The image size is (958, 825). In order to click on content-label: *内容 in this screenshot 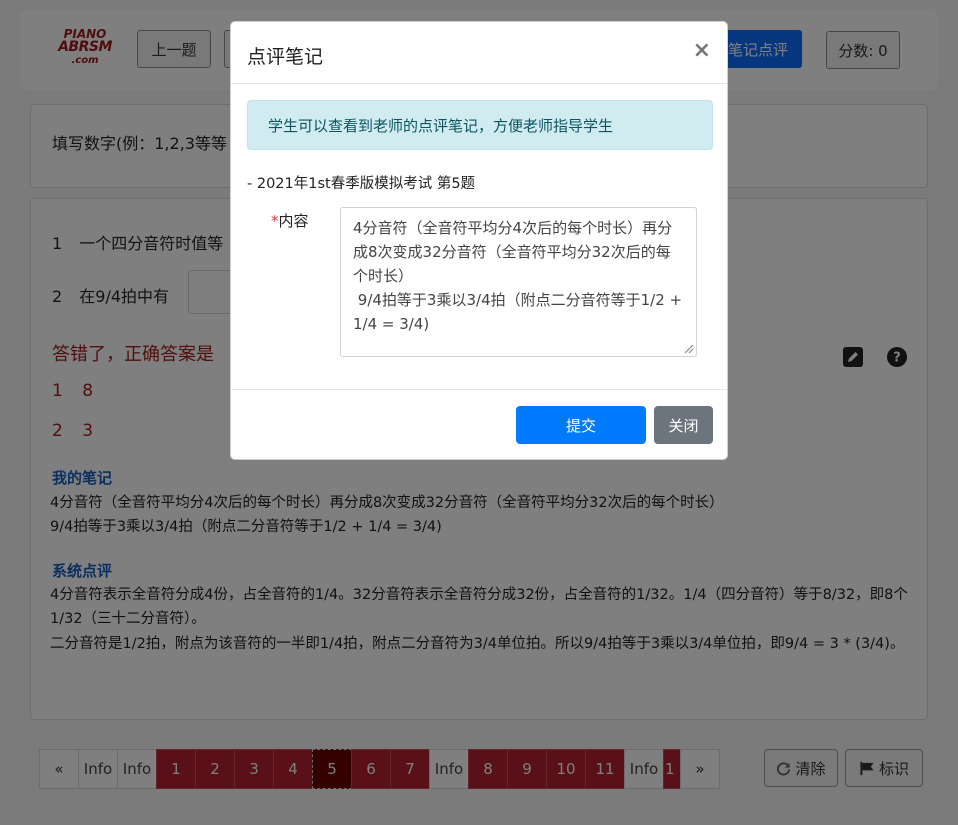, I will do `click(290, 221)`.